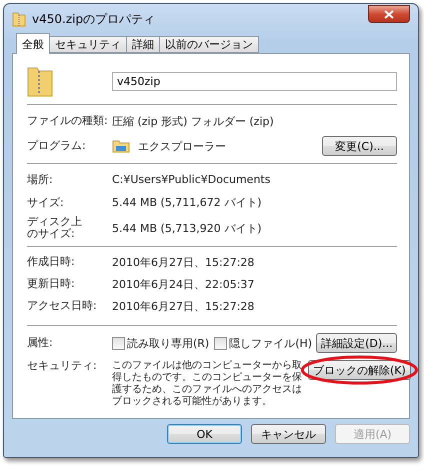  I want to click on field-label: 属性:, so click(40, 343).